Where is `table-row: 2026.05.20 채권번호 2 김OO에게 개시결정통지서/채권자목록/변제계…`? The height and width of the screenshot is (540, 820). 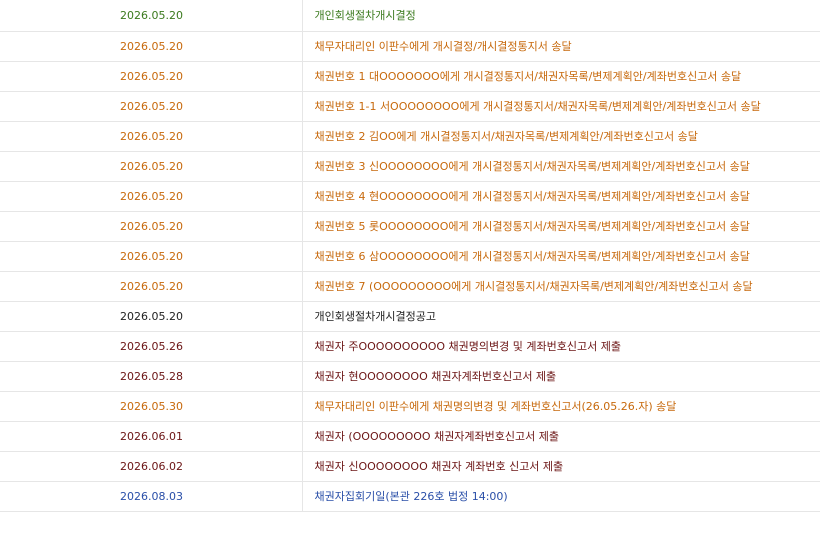 table-row: 2026.05.20 채권번호 2 김OO에게 개시결정통지서/채권자목록/변제계… is located at coordinates (410, 136).